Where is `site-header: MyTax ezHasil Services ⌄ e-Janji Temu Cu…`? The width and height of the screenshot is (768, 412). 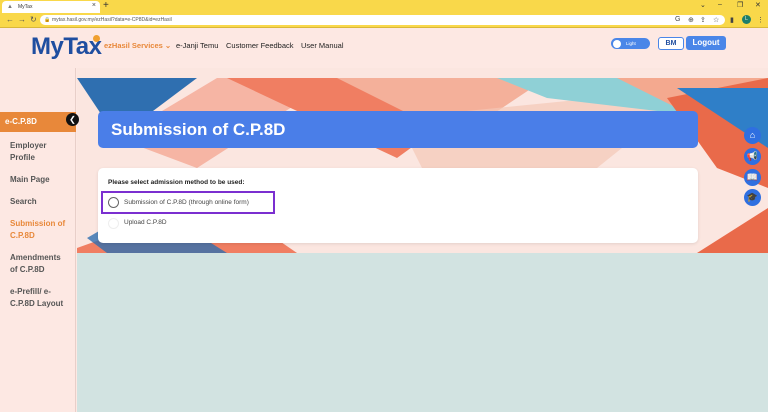 site-header: MyTax ezHasil Services ⌄ e-Janji Temu Cu… is located at coordinates (384, 48).